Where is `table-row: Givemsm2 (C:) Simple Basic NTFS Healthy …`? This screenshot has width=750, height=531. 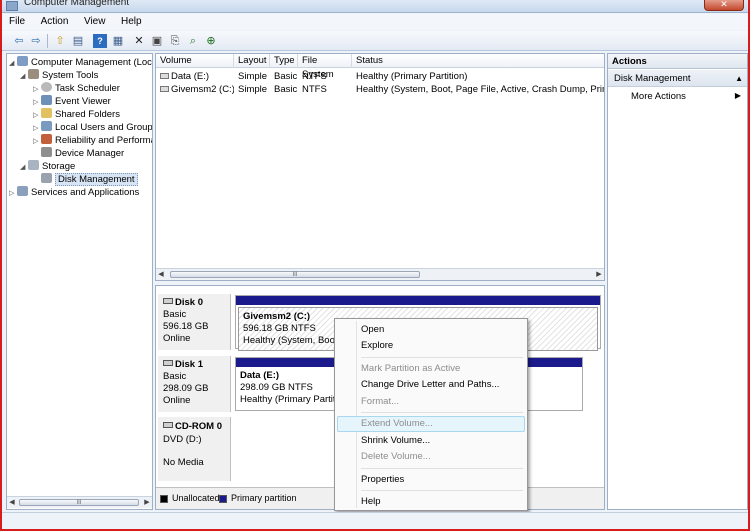
table-row: Givemsm2 (C:) Simple Basic NTFS Healthy … is located at coordinates (380, 89).